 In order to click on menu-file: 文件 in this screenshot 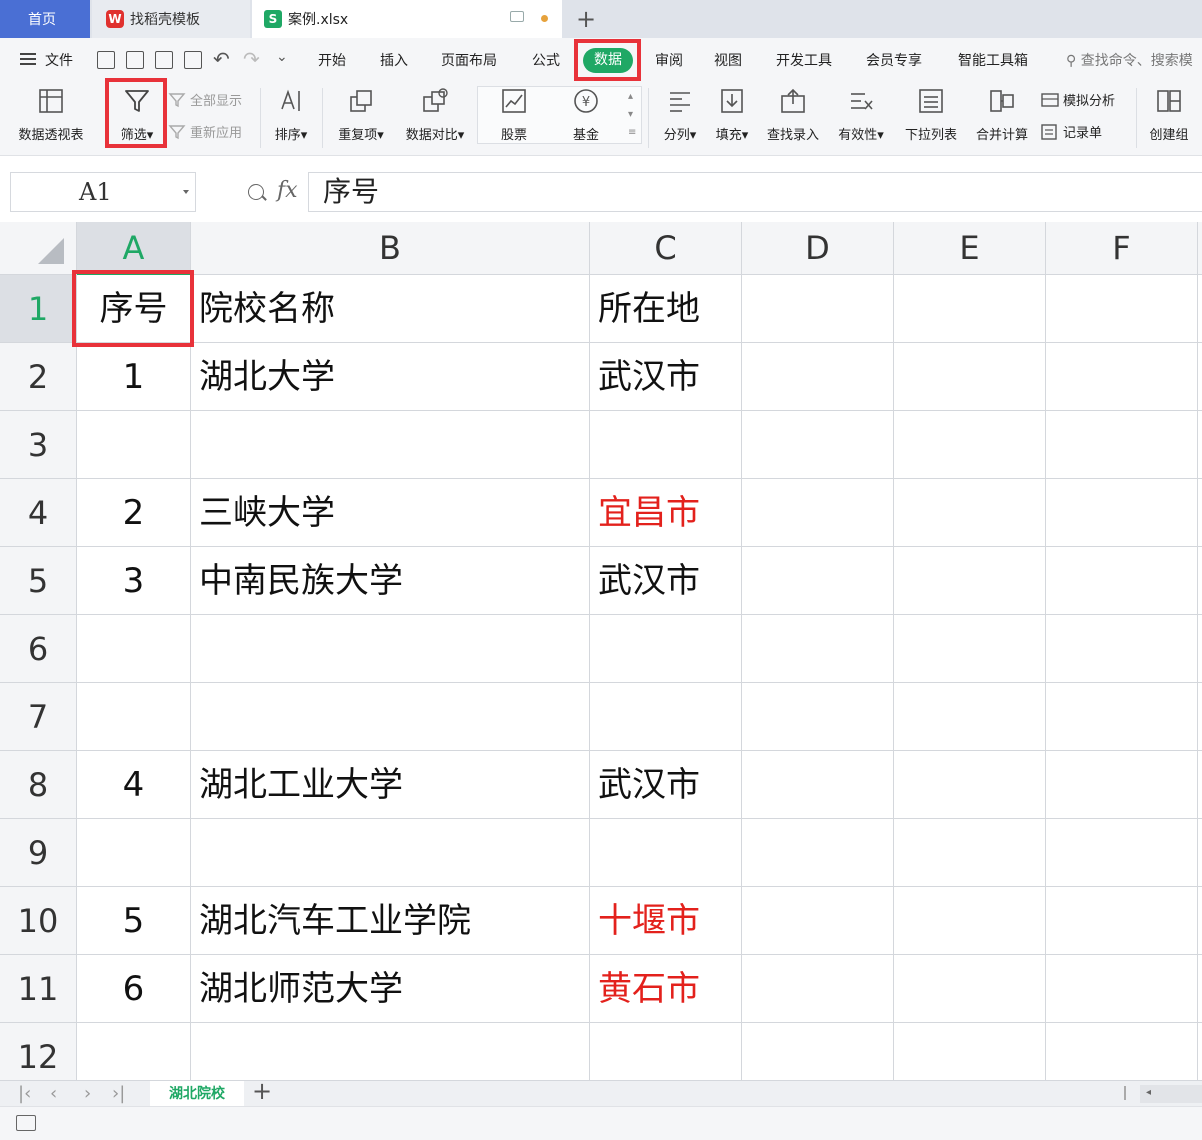, I will do `click(59, 60)`.